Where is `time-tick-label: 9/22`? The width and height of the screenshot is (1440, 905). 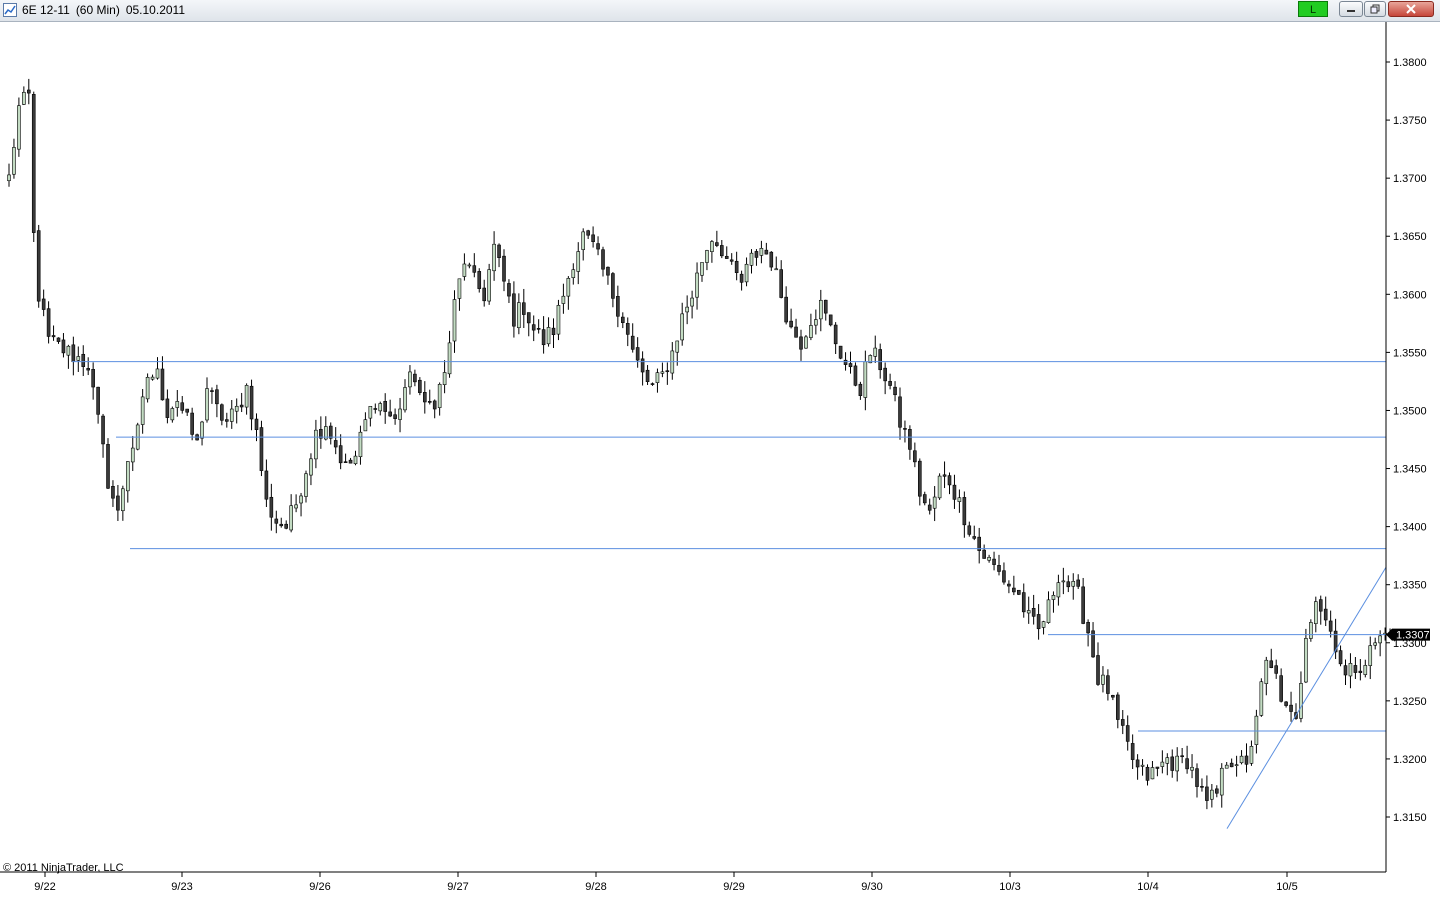 time-tick-label: 9/22 is located at coordinates (44, 887).